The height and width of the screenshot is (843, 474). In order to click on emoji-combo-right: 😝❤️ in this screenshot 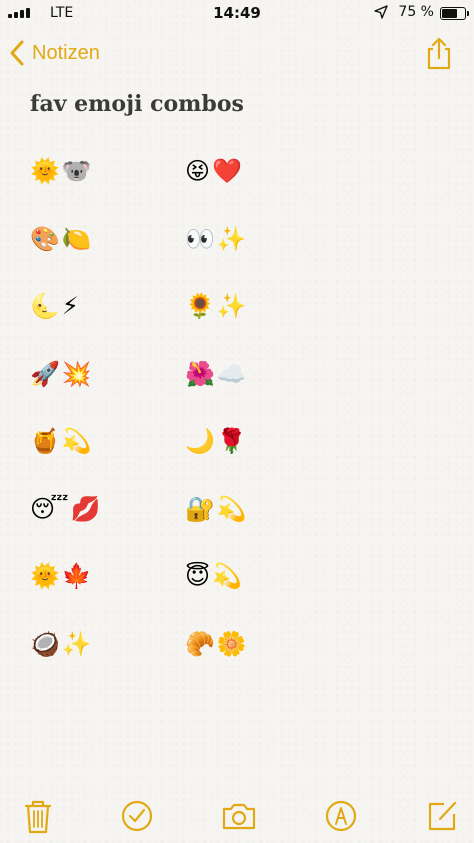, I will do `click(214, 171)`.